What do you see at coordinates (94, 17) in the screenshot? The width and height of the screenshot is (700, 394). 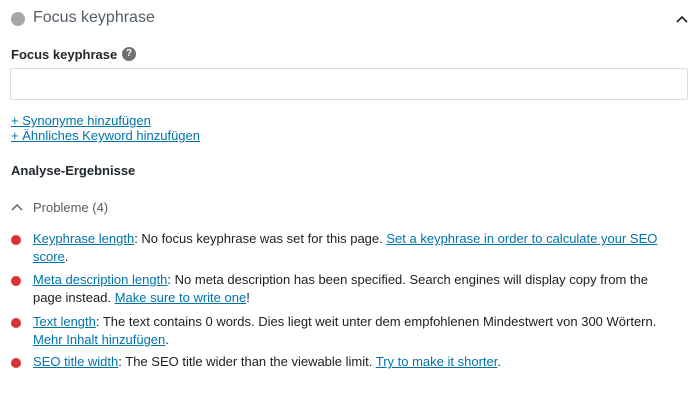 I see `panel-title: Focus keyphrase` at bounding box center [94, 17].